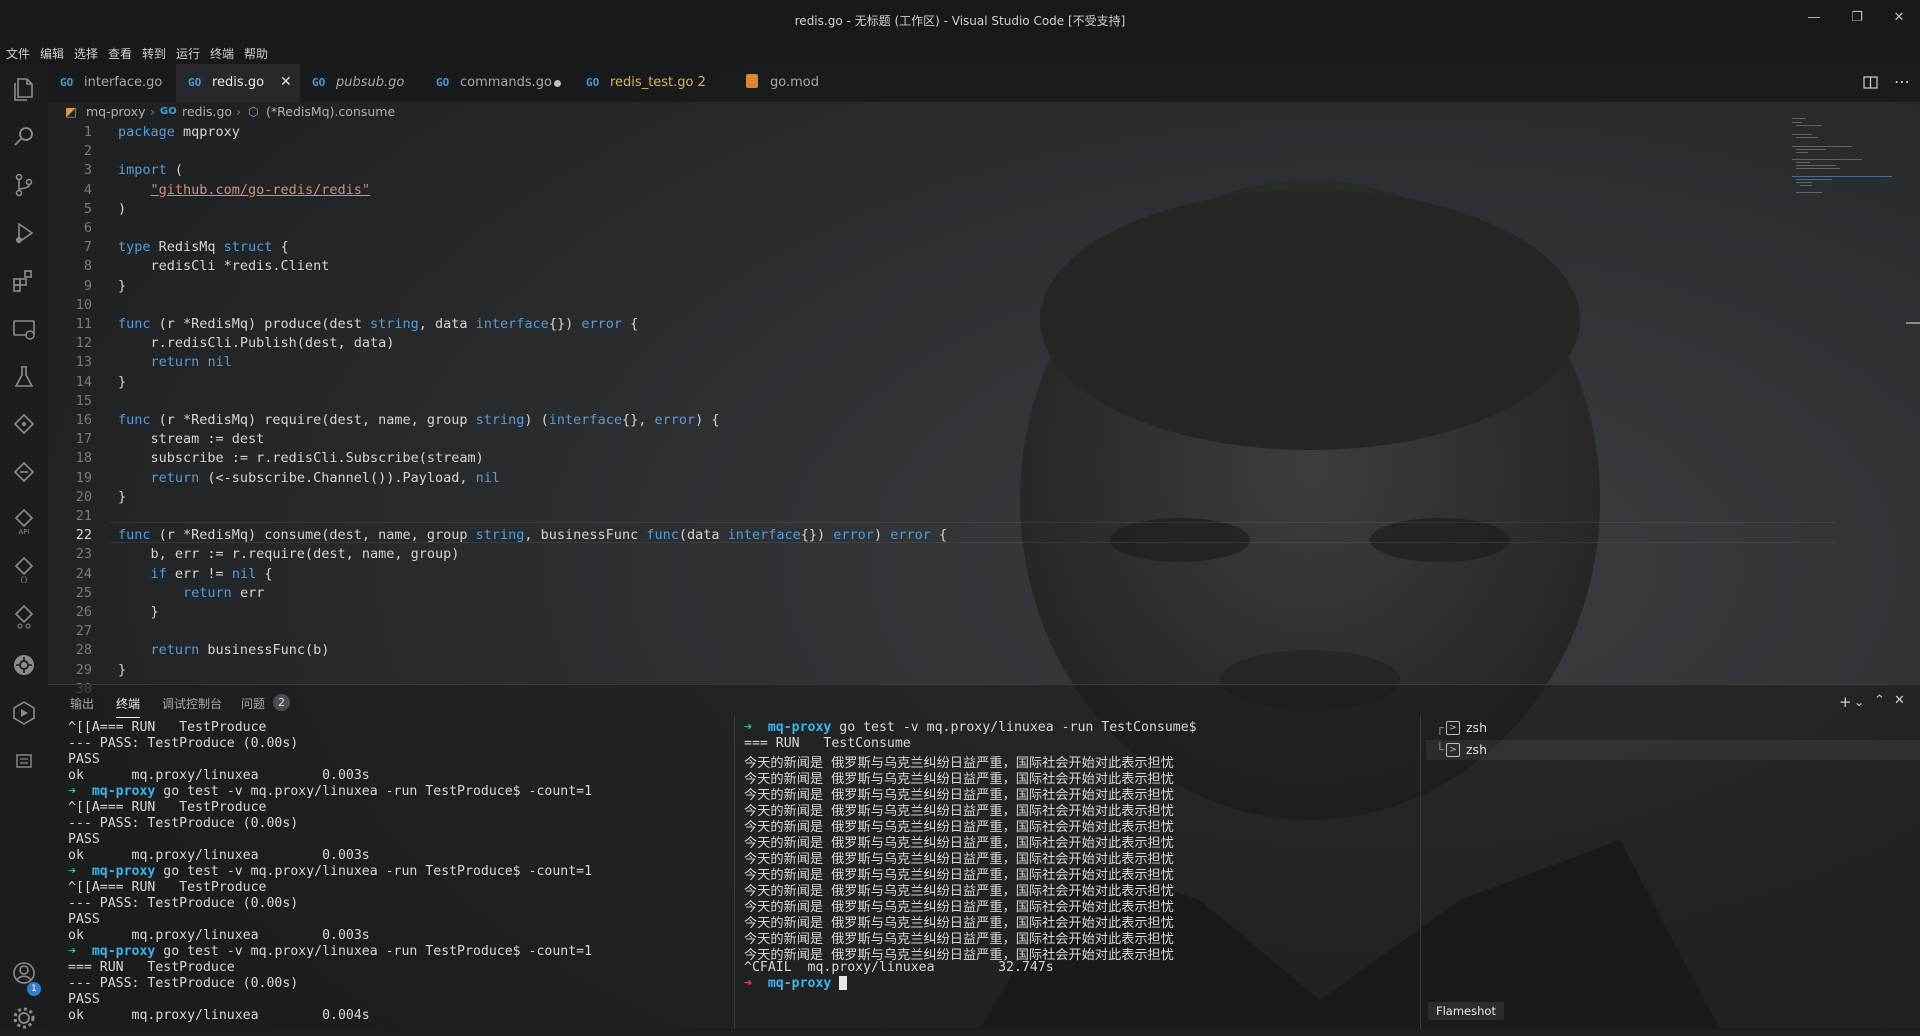 This screenshot has width=1920, height=1036. What do you see at coordinates (84, 999) in the screenshot?
I see `terminal-line: PASS` at bounding box center [84, 999].